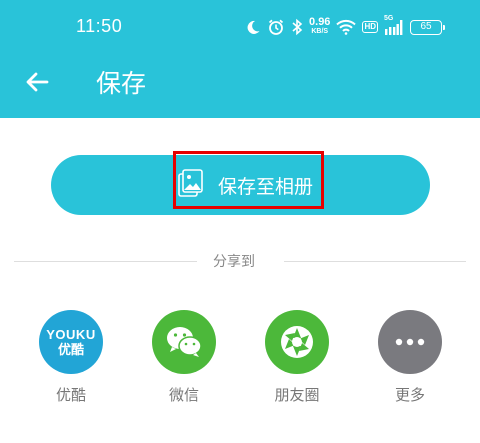 The width and height of the screenshot is (480, 443). What do you see at coordinates (320, 26) in the screenshot?
I see `network-speed: 0.96 KB/S` at bounding box center [320, 26].